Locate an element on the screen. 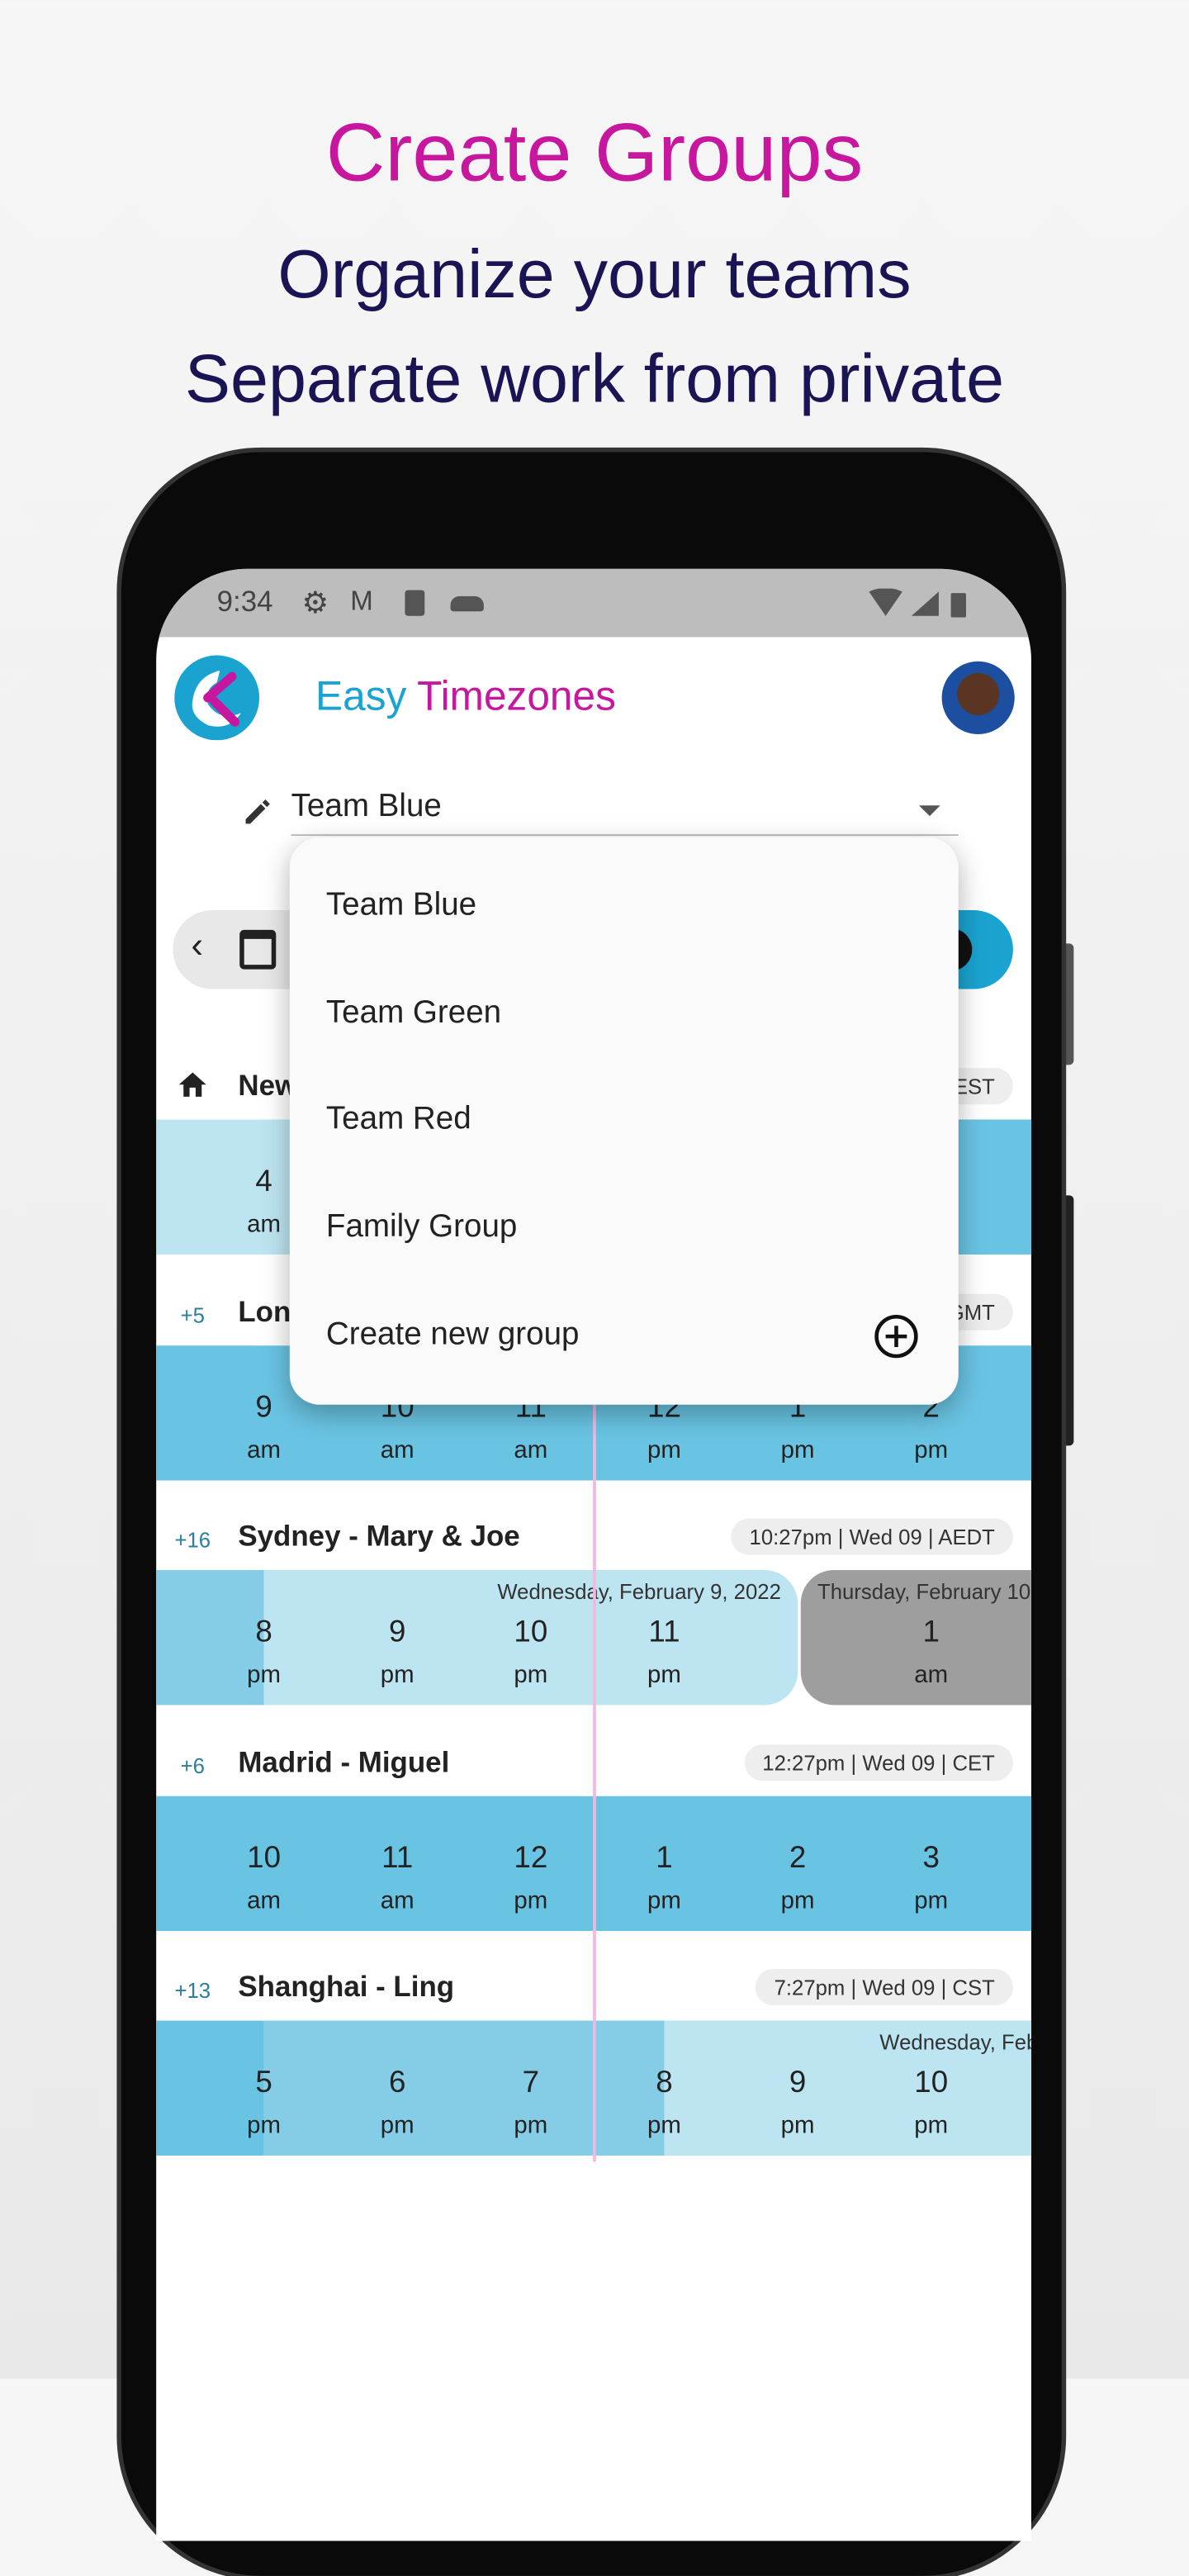 This screenshot has height=2576, width=1189. local-time-badge: 10:27pm | Wed 09 | AEDT is located at coordinates (872, 1536).